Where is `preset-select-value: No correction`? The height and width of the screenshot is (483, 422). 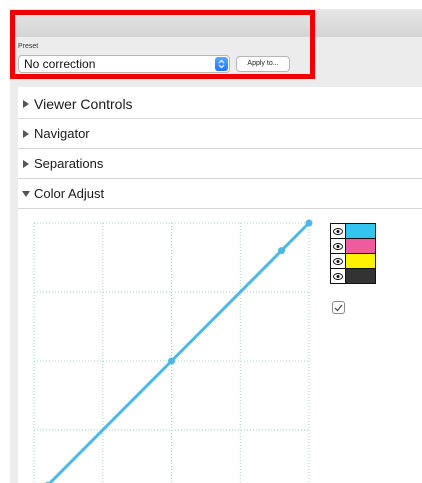 preset-select-value: No correction is located at coordinates (60, 64).